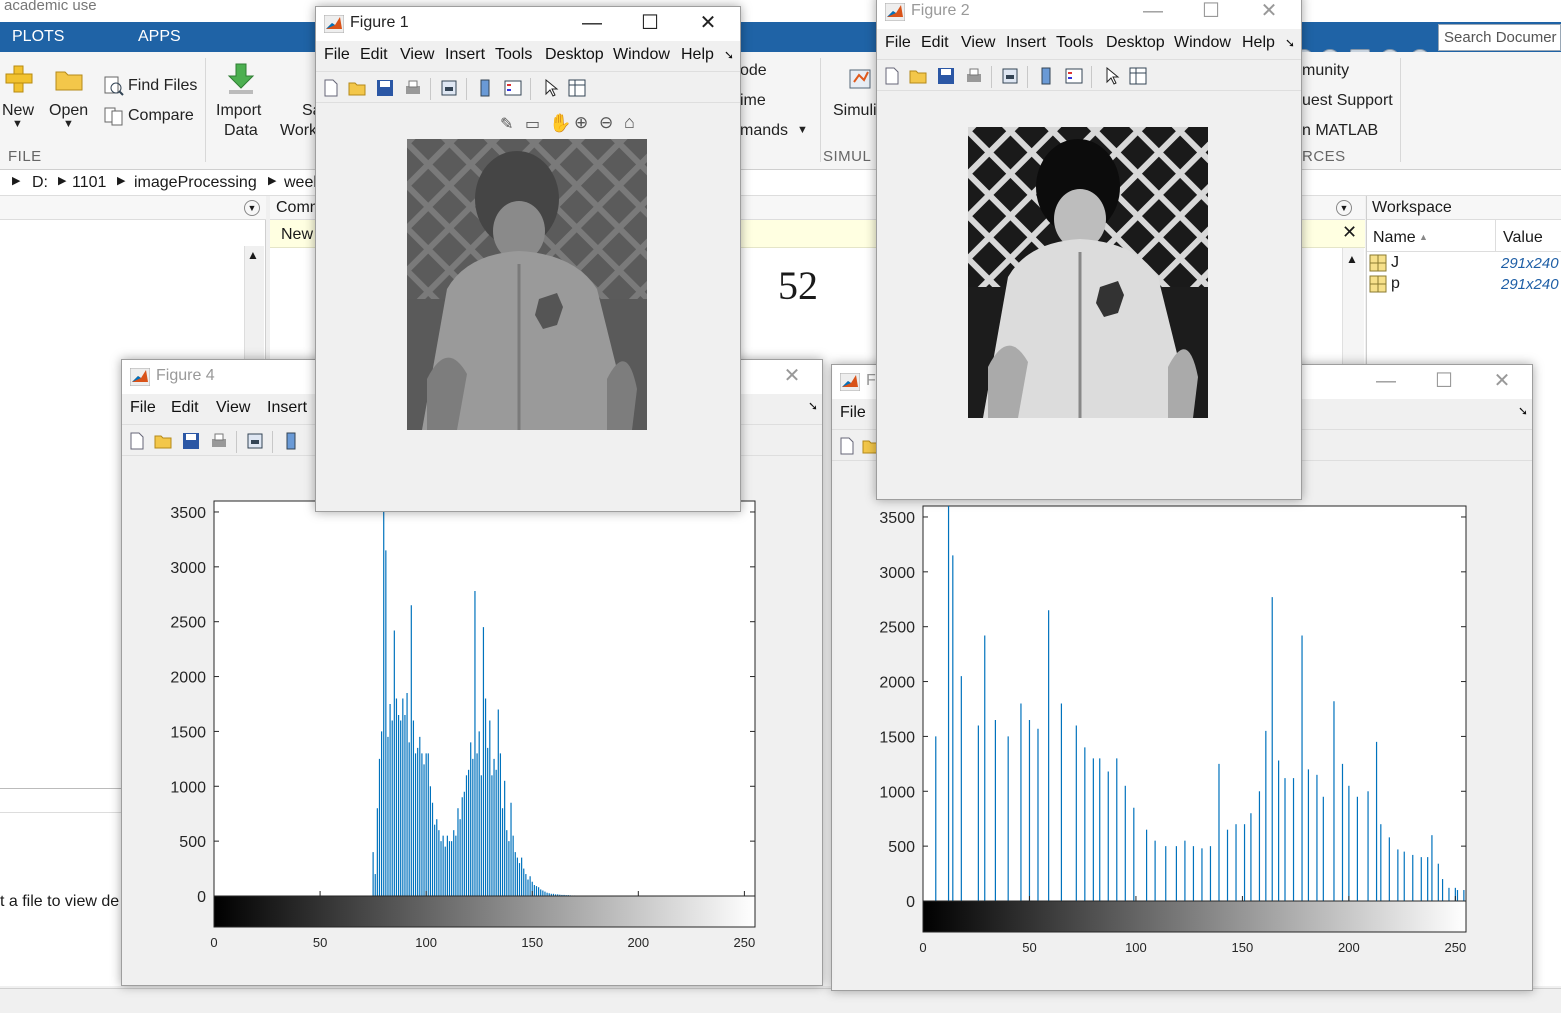 Image resolution: width=1561 pixels, height=1013 pixels. What do you see at coordinates (780, 183) in the screenshot?
I see `current-folder-address-bar: ▶ D: ▶ 1101 ▶ imageProcessing ▶ weel` at bounding box center [780, 183].